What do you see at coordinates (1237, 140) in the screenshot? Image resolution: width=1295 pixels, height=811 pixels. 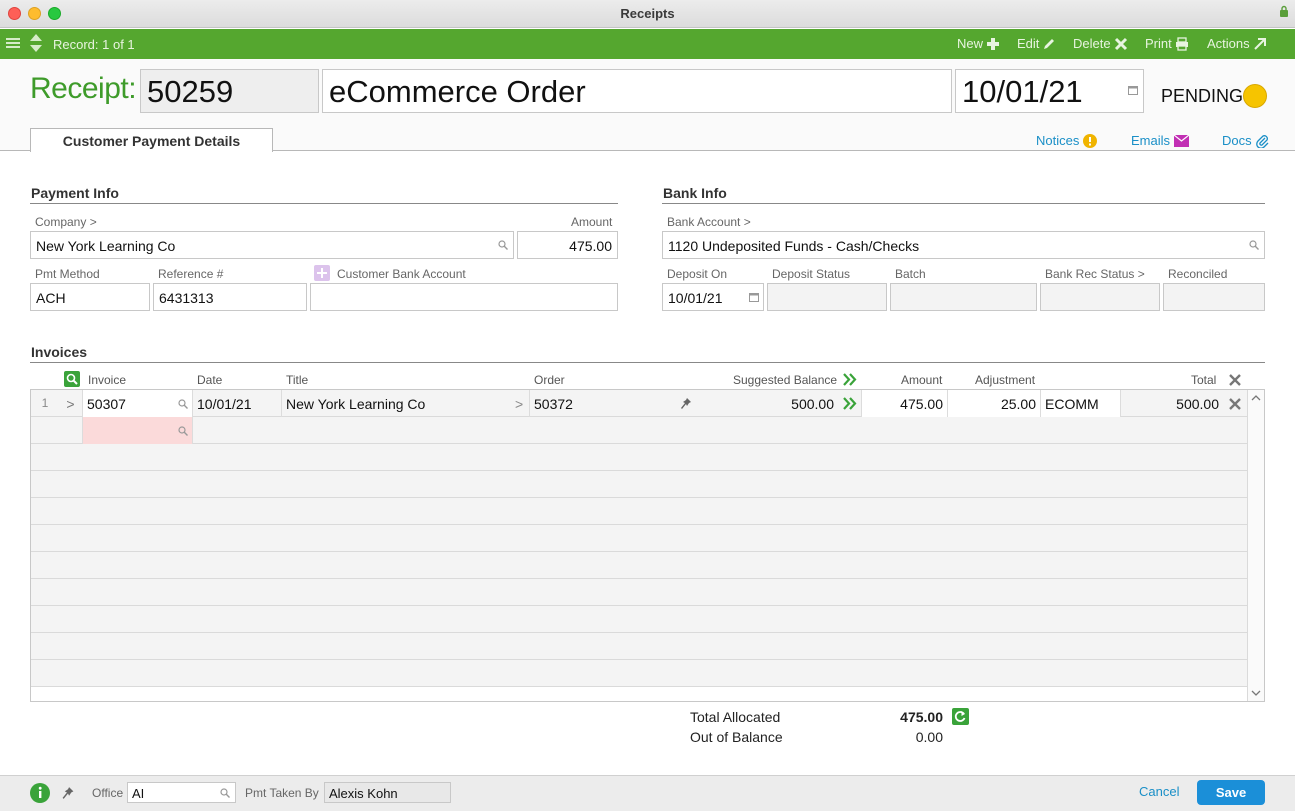 I see `docs-label: Docs` at bounding box center [1237, 140].